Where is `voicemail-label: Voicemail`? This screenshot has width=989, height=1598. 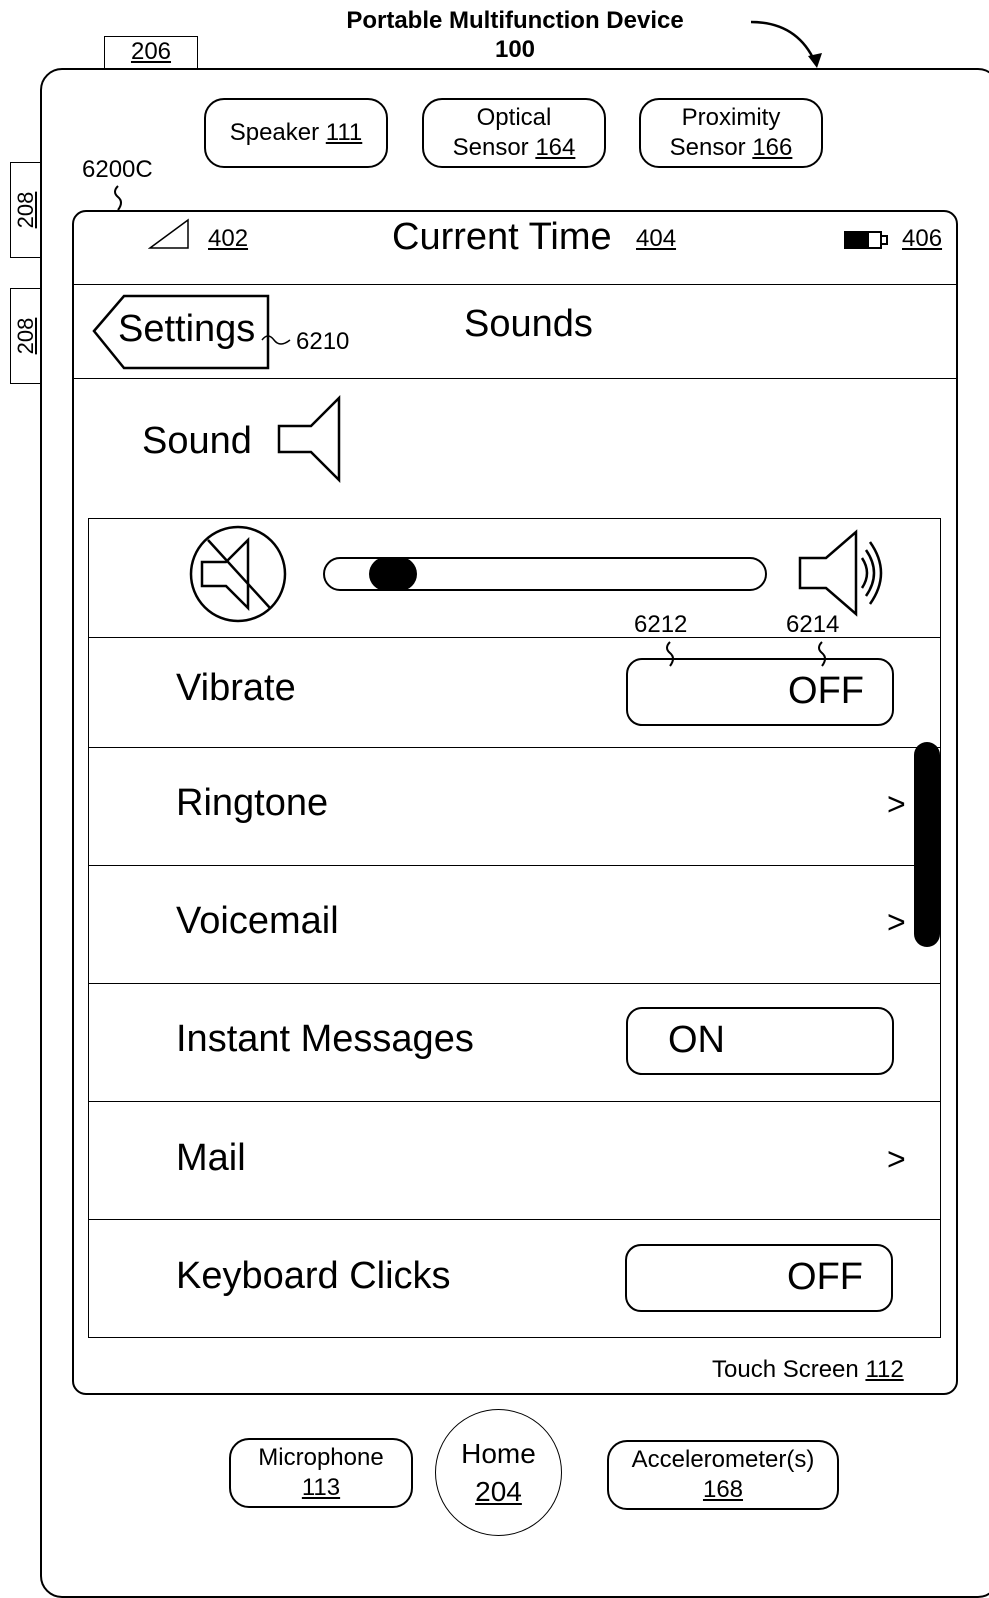 voicemail-label: Voicemail is located at coordinates (257, 921).